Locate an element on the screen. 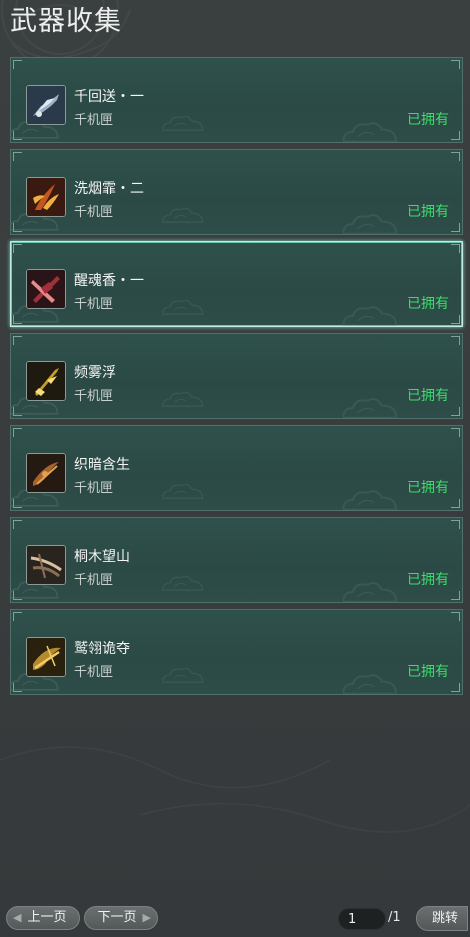 This screenshot has width=470, height=937. chevron-left-icon: ◀ is located at coordinates (17, 917).